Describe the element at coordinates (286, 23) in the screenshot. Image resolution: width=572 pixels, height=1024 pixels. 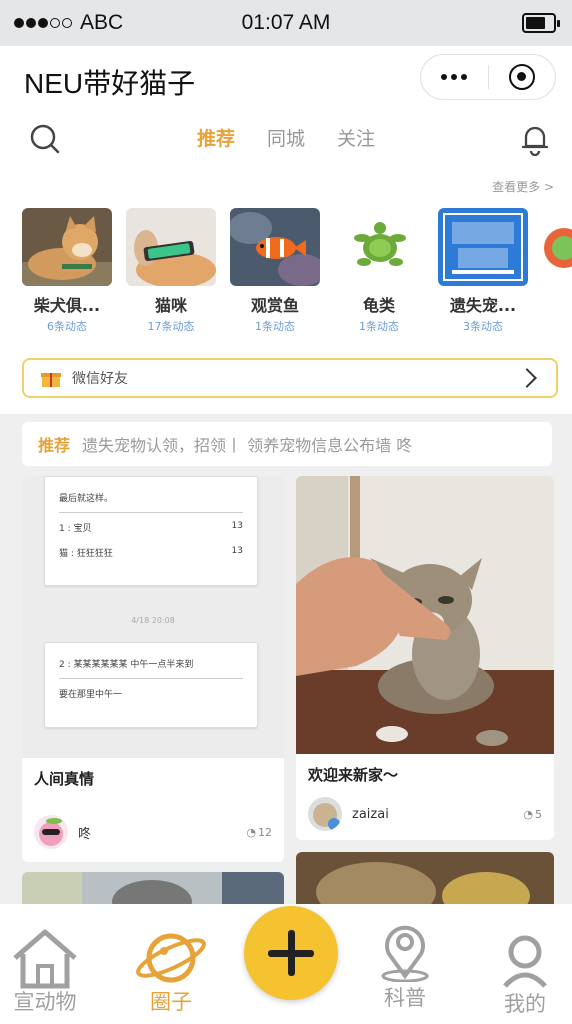
I see `status-bar: ABC 01:07 AM` at that location.